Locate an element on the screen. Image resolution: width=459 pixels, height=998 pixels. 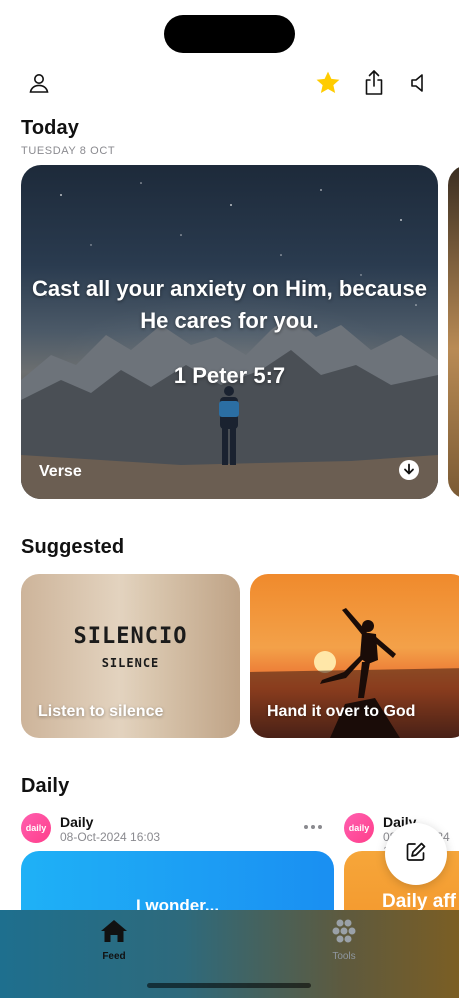
tools-icon is located at coordinates (344, 933).